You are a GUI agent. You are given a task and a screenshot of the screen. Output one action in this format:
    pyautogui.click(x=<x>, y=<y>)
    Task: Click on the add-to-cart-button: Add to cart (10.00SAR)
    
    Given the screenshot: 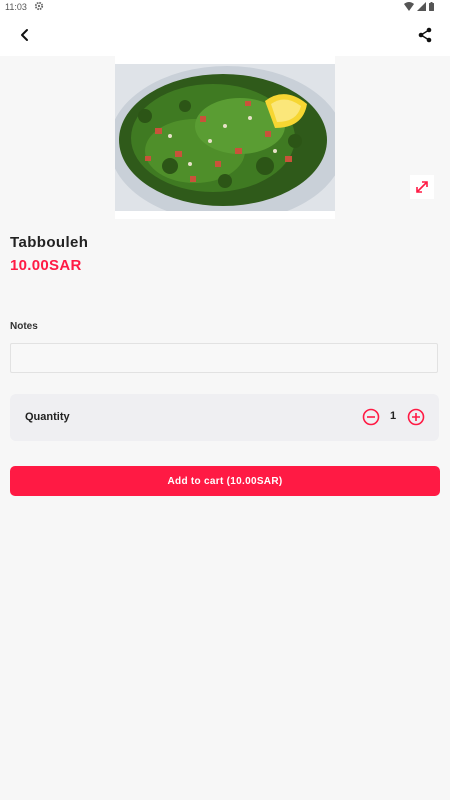 What is the action you would take?
    pyautogui.click(x=225, y=481)
    